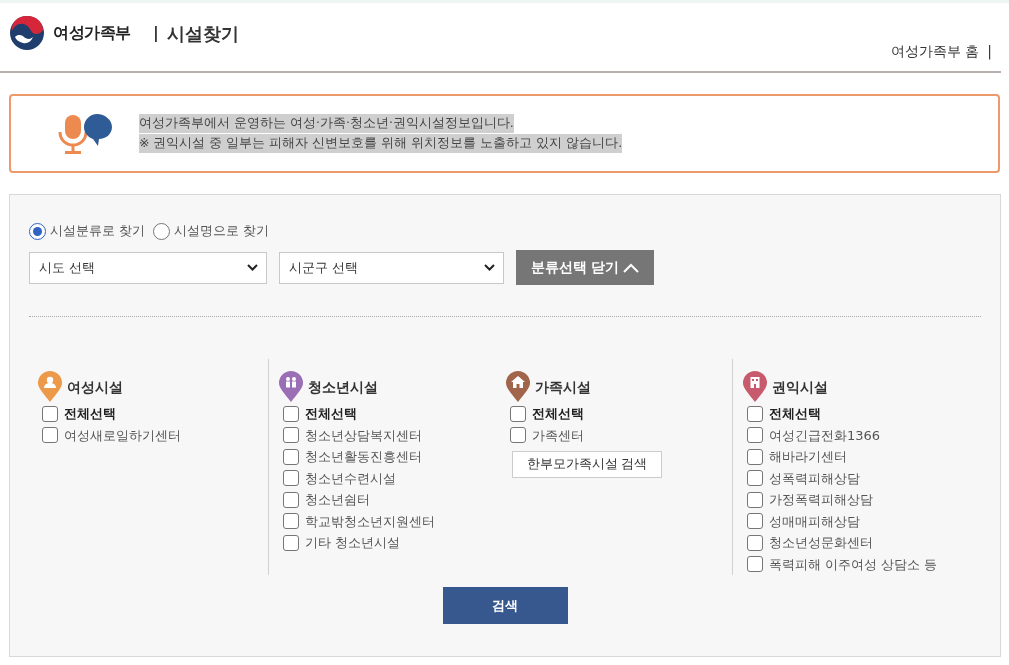 The image size is (1009, 665). What do you see at coordinates (814, 521) in the screenshot?
I see `checkbox-label: 성매매피해상담` at bounding box center [814, 521].